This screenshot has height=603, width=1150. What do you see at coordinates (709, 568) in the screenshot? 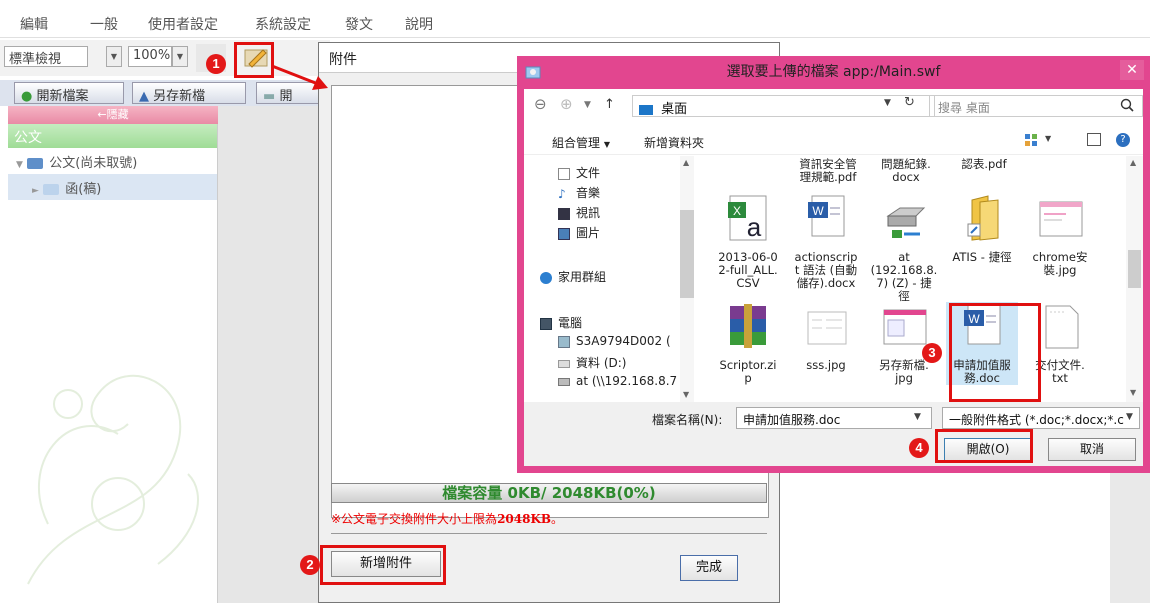
I see `done-button: 完成` at bounding box center [709, 568].